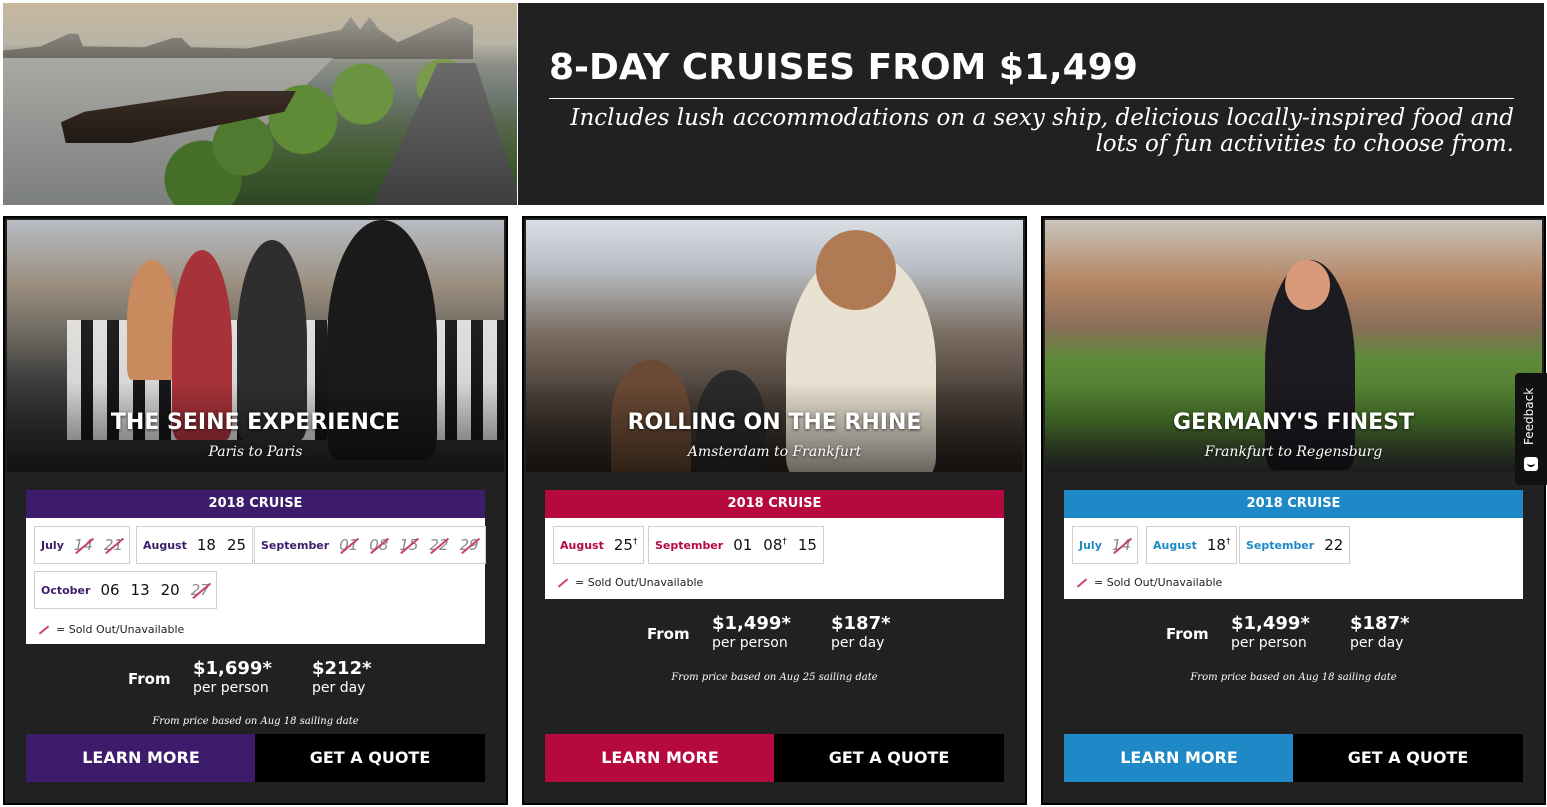 The height and width of the screenshot is (807, 1547). What do you see at coordinates (66, 590) in the screenshot?
I see `month-label: October` at bounding box center [66, 590].